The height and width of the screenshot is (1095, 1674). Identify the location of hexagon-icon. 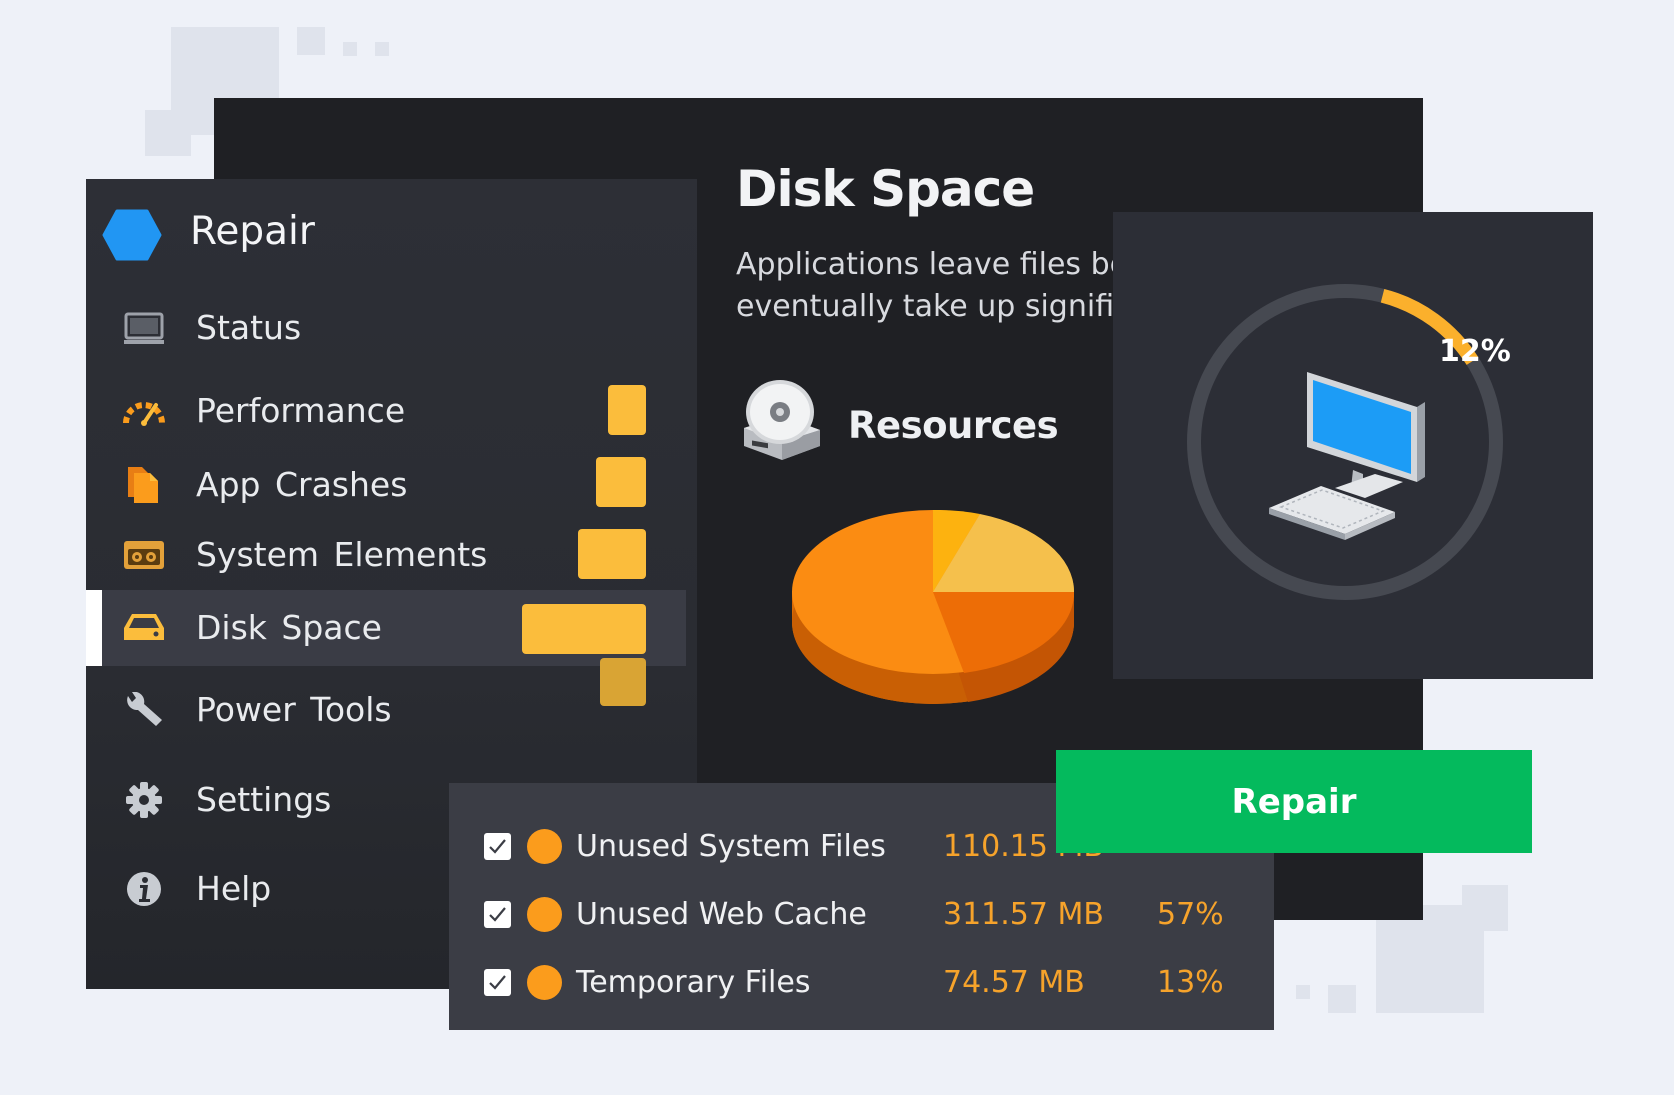
(132, 235).